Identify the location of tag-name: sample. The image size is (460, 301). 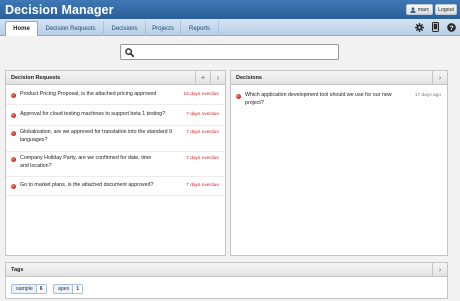
(24, 289).